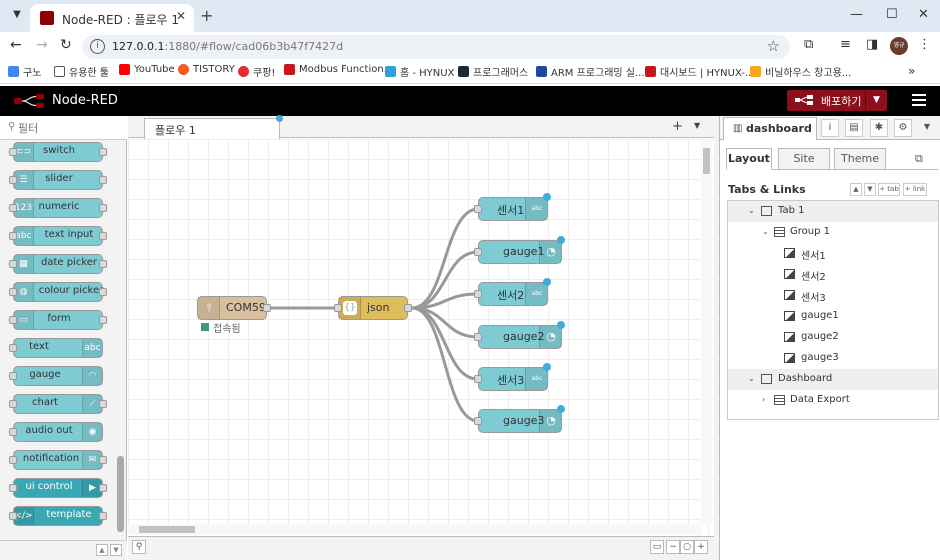 The width and height of the screenshot is (940, 560). What do you see at coordinates (919, 100) in the screenshot?
I see `main-menu-icon` at bounding box center [919, 100].